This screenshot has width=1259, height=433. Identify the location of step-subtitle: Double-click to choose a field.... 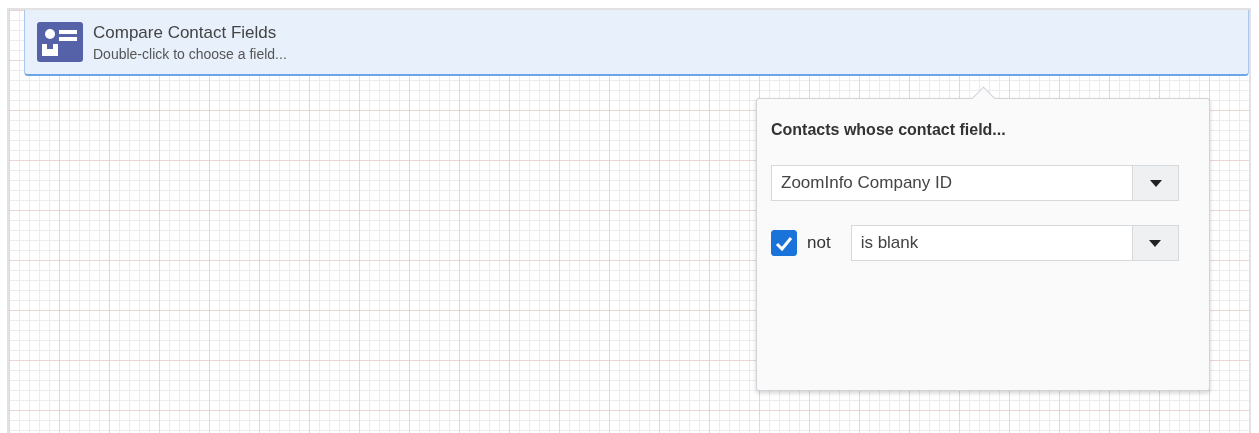
(190, 53).